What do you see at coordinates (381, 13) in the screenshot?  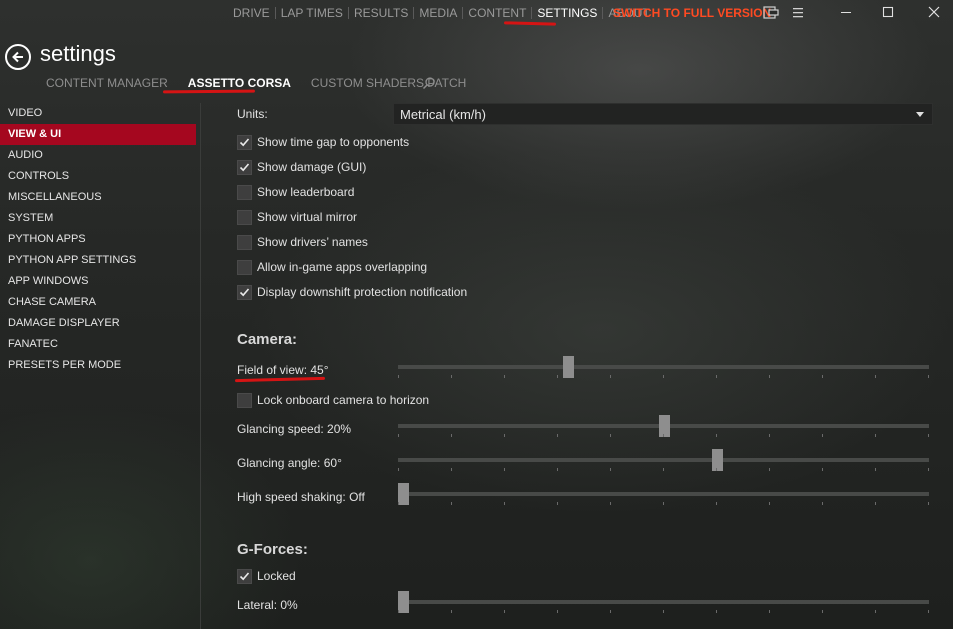 I see `nav-results: RESULTS` at bounding box center [381, 13].